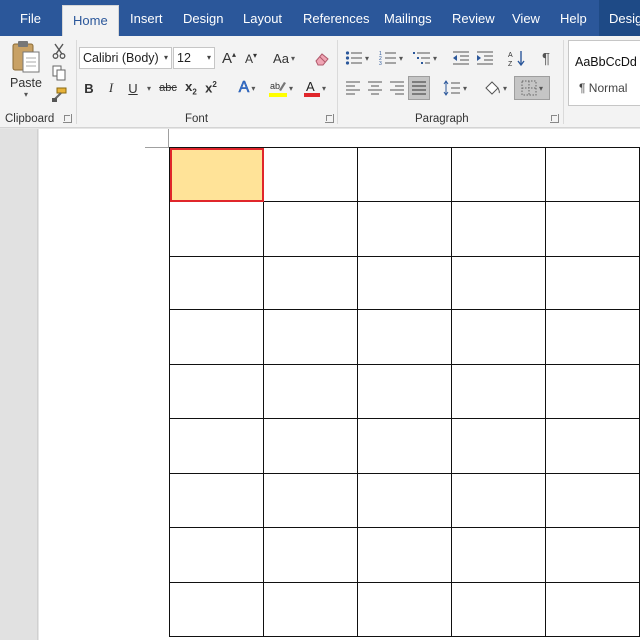 The width and height of the screenshot is (640, 640). What do you see at coordinates (59, 73) in the screenshot?
I see `copy-button` at bounding box center [59, 73].